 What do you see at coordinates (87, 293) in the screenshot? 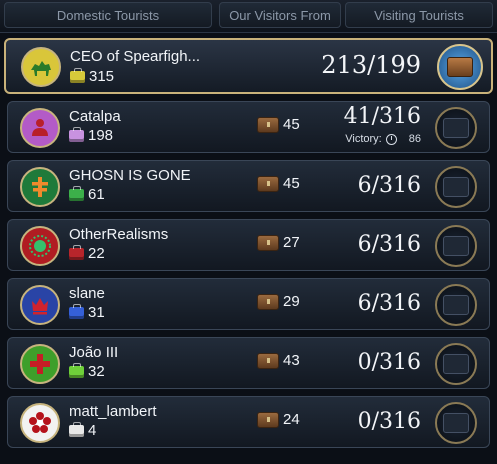
I see `civ-name: slane` at bounding box center [87, 293].